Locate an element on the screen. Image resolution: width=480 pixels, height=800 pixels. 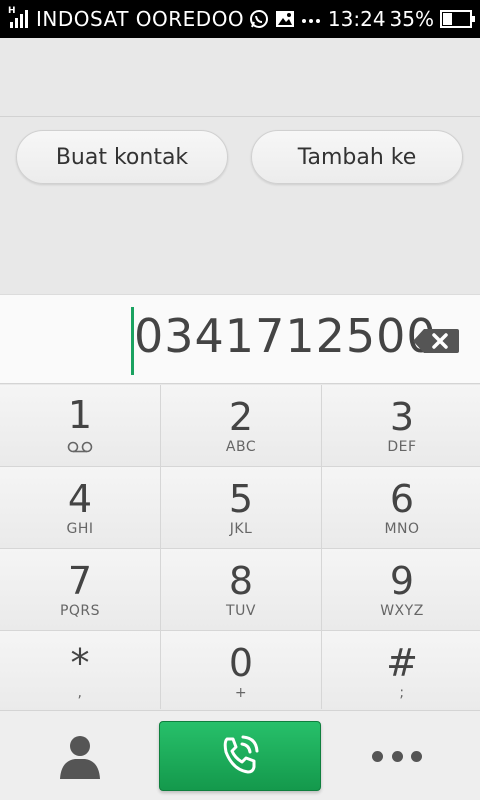
battery-percent: 35% is located at coordinates (411, 19).